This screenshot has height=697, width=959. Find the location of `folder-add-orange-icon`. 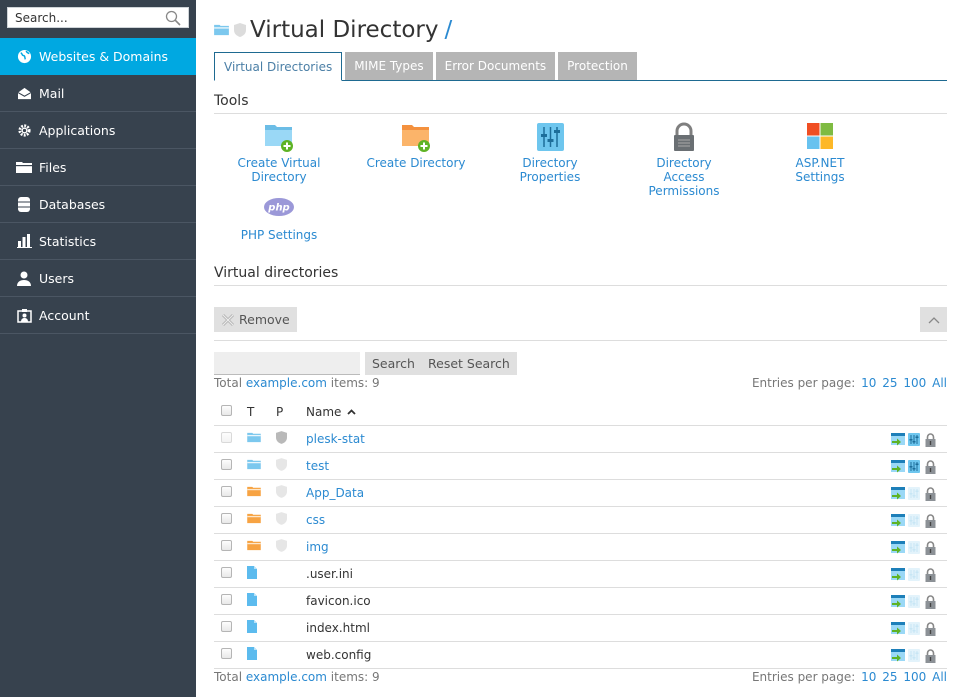

folder-add-orange-icon is located at coordinates (416, 138).